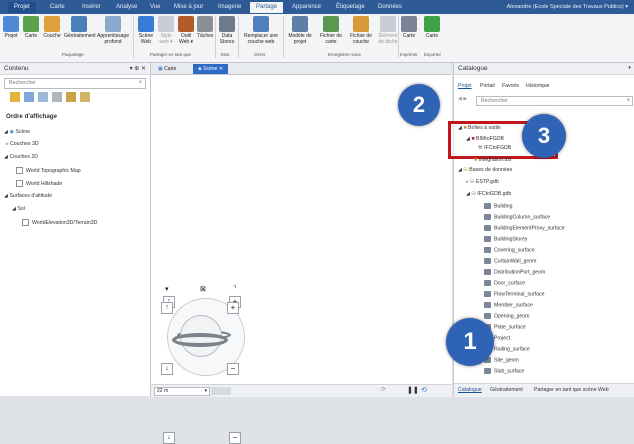  Describe the element at coordinates (485, 170) in the screenshot. I see `databases-node: ◢ ⛁ Bases de données` at that location.